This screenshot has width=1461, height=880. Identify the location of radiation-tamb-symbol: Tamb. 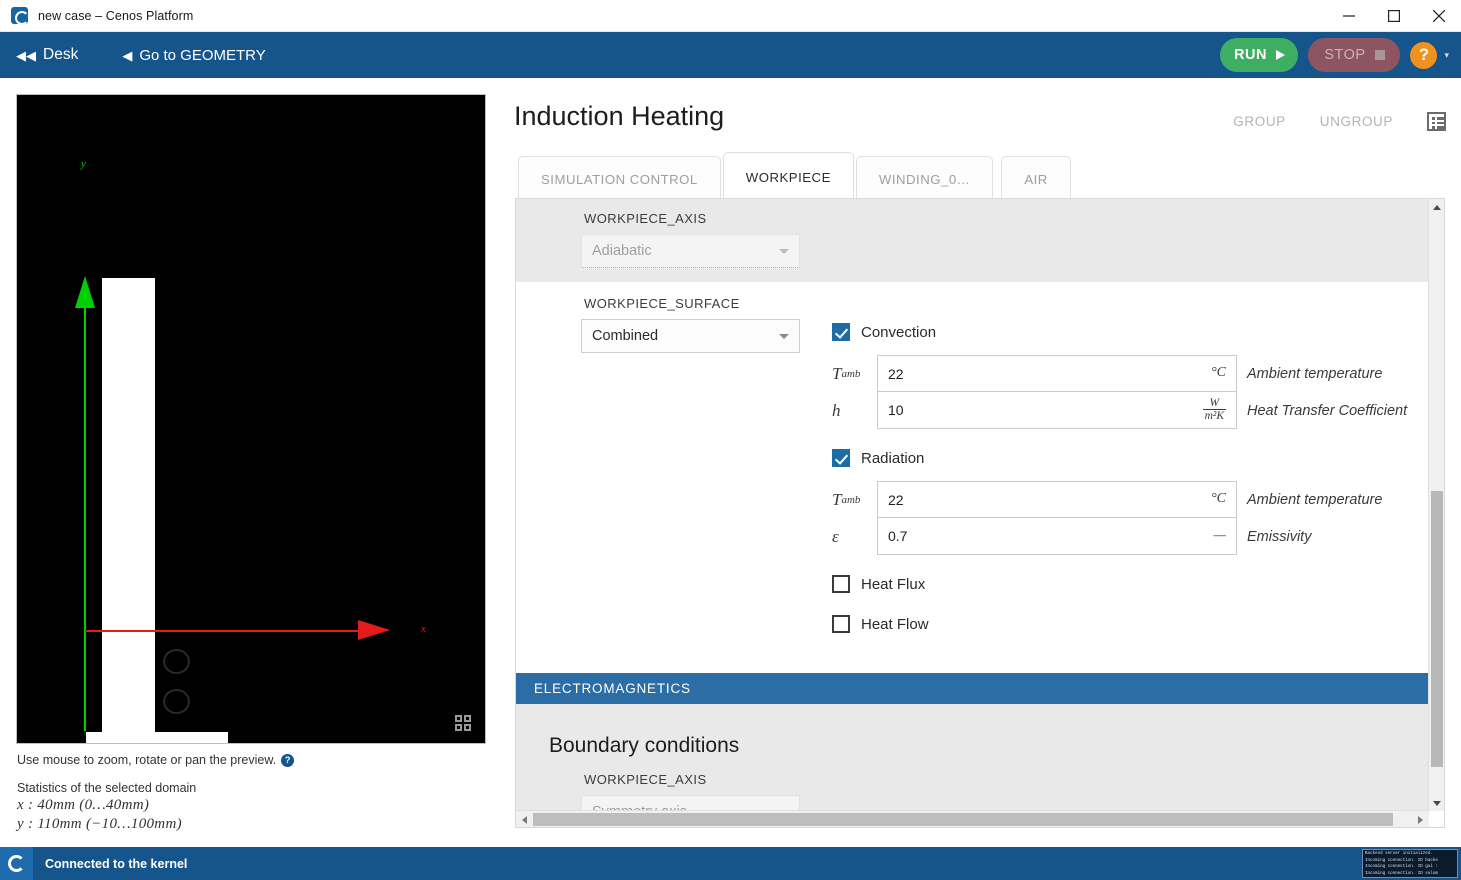
(846, 499).